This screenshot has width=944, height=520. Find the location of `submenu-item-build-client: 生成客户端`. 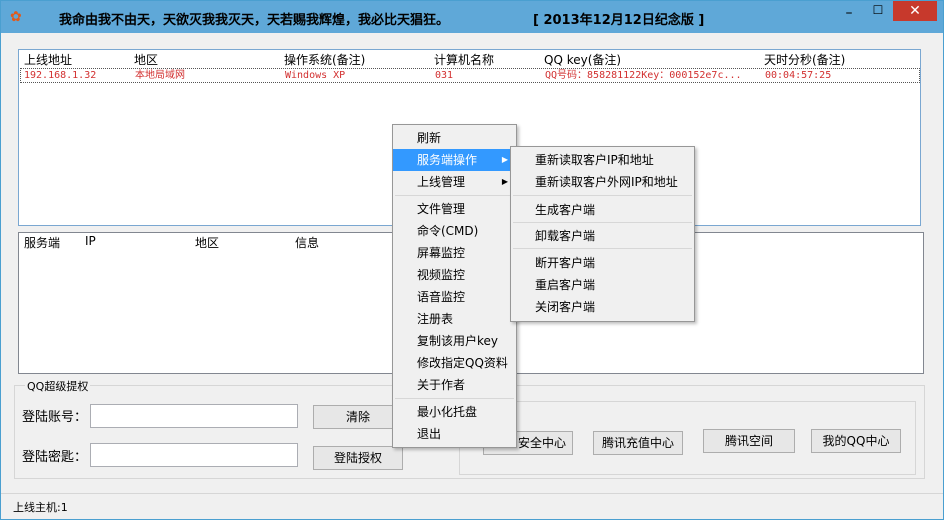

submenu-item-build-client: 生成客户端 is located at coordinates (602, 210).